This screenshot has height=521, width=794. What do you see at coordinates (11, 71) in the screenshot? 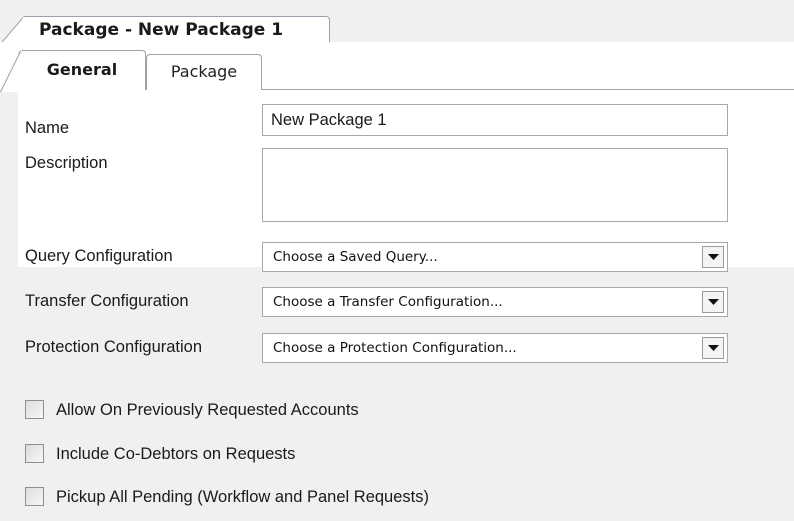
I see `inner-tab-slant-shape` at bounding box center [11, 71].